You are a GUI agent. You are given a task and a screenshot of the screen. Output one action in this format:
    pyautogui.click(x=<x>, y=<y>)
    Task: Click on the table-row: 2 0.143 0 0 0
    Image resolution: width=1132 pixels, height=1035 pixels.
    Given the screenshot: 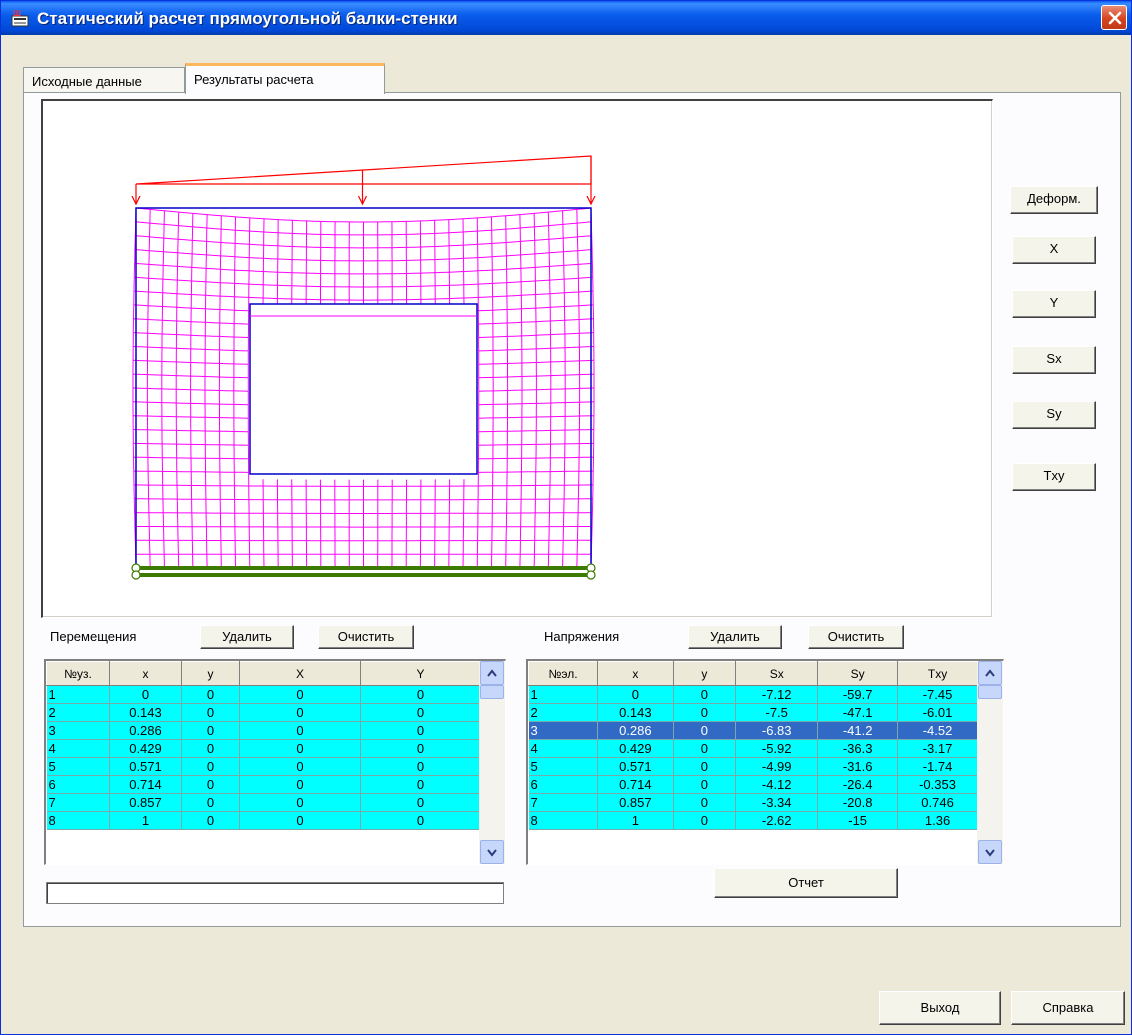 What is the action you would take?
    pyautogui.click(x=263, y=712)
    